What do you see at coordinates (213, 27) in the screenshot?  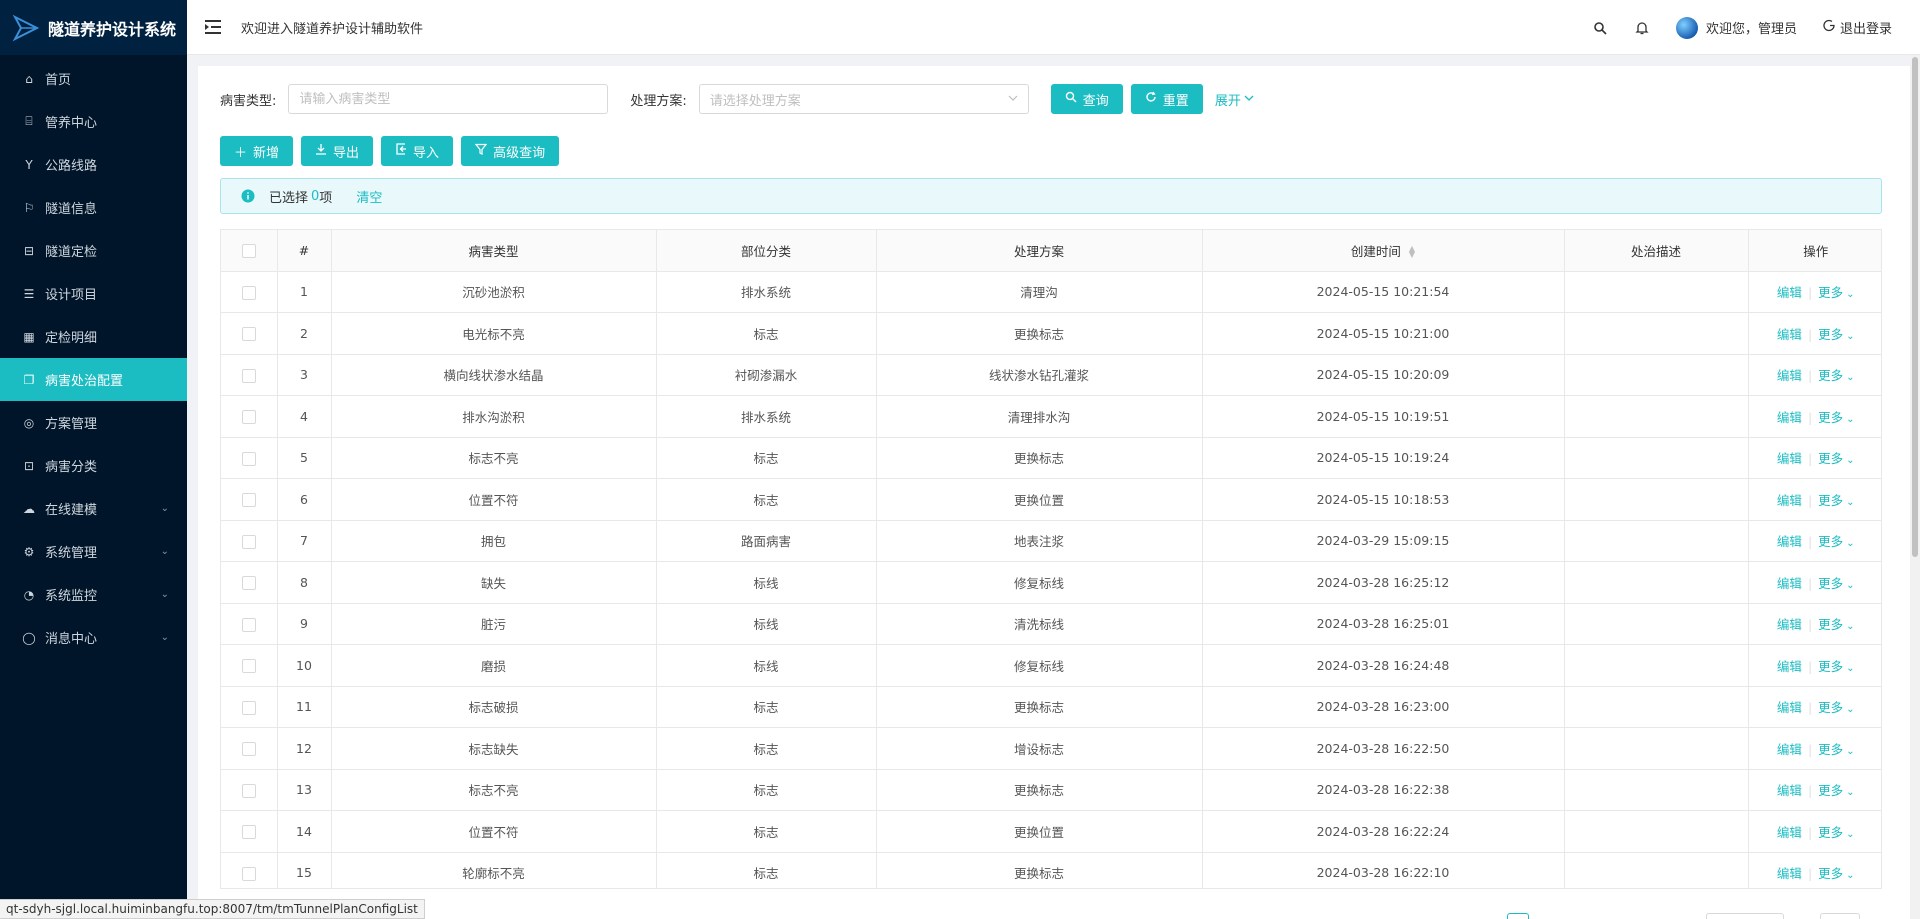 I see `menu-fold-icon` at bounding box center [213, 27].